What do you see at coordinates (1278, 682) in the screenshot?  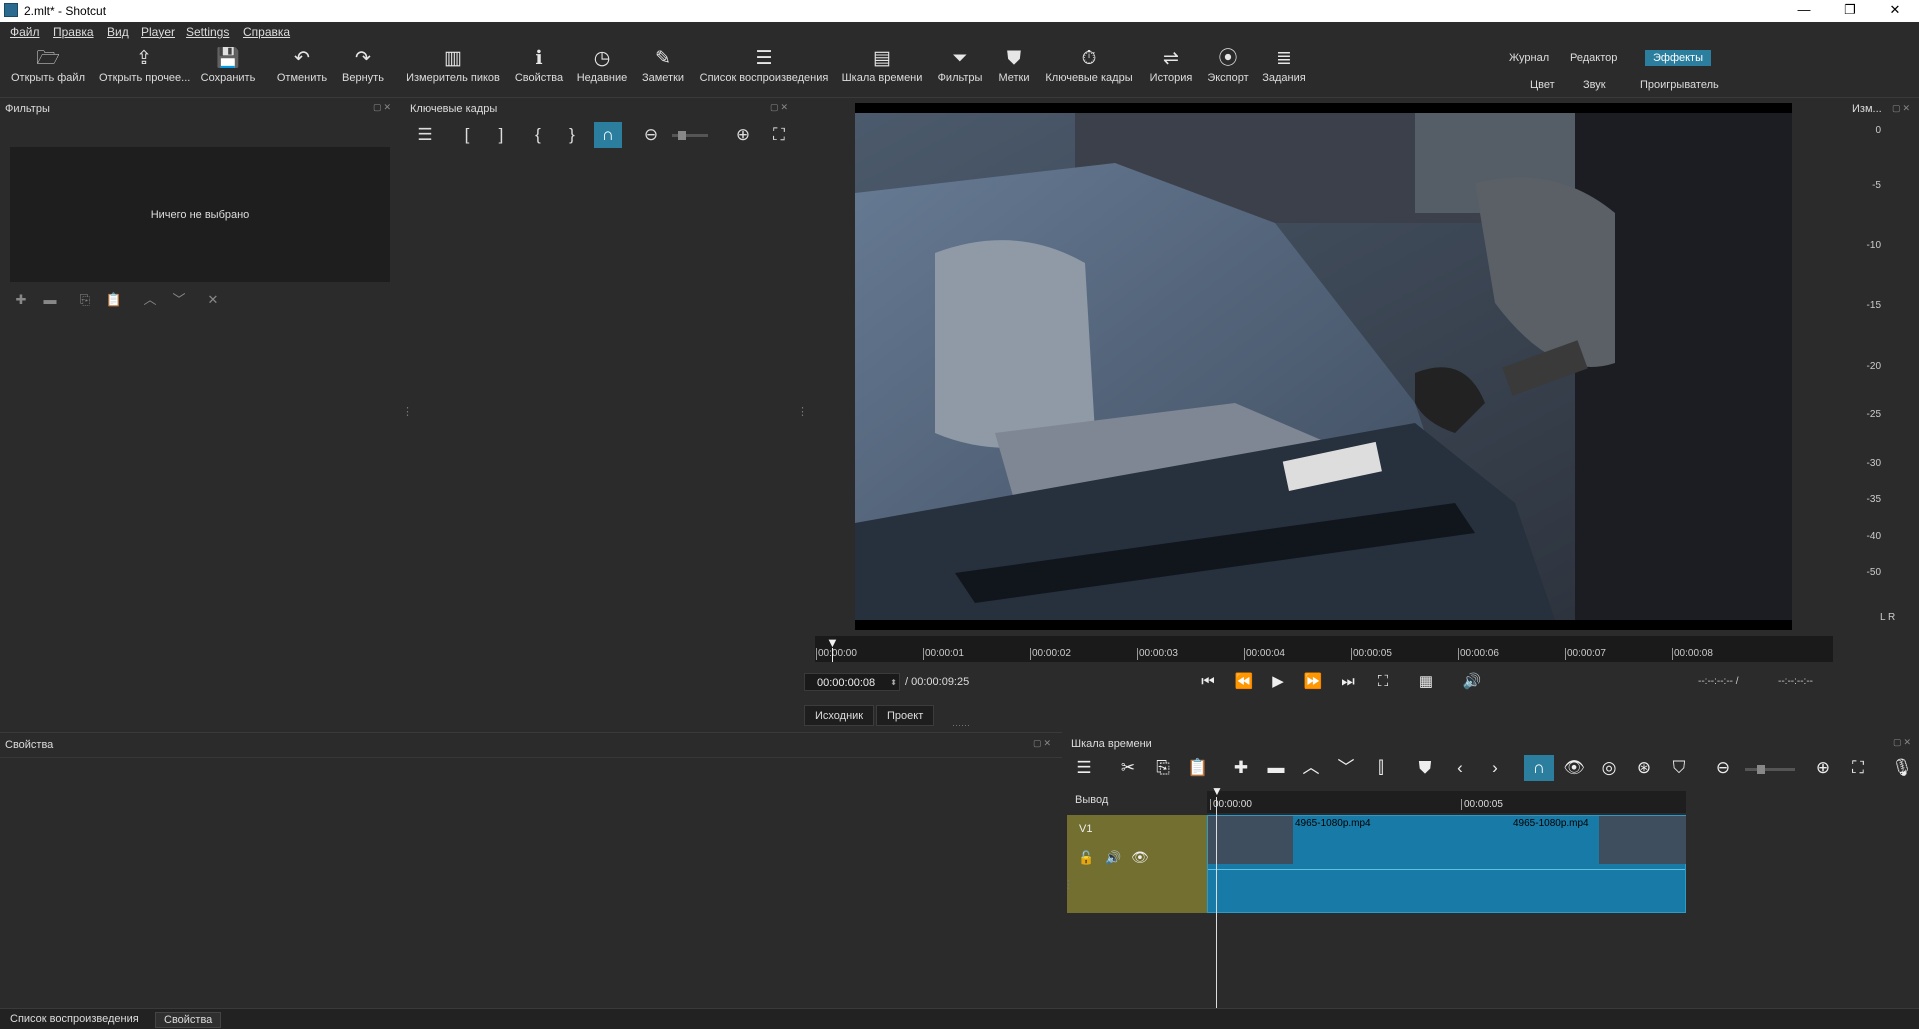 I see `play-button: ▶` at bounding box center [1278, 682].